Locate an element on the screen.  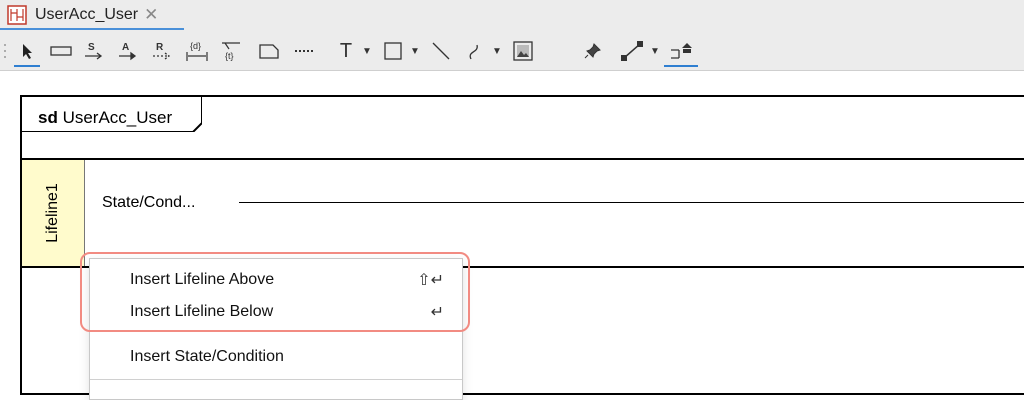
connector-icon is located at coordinates (632, 51).